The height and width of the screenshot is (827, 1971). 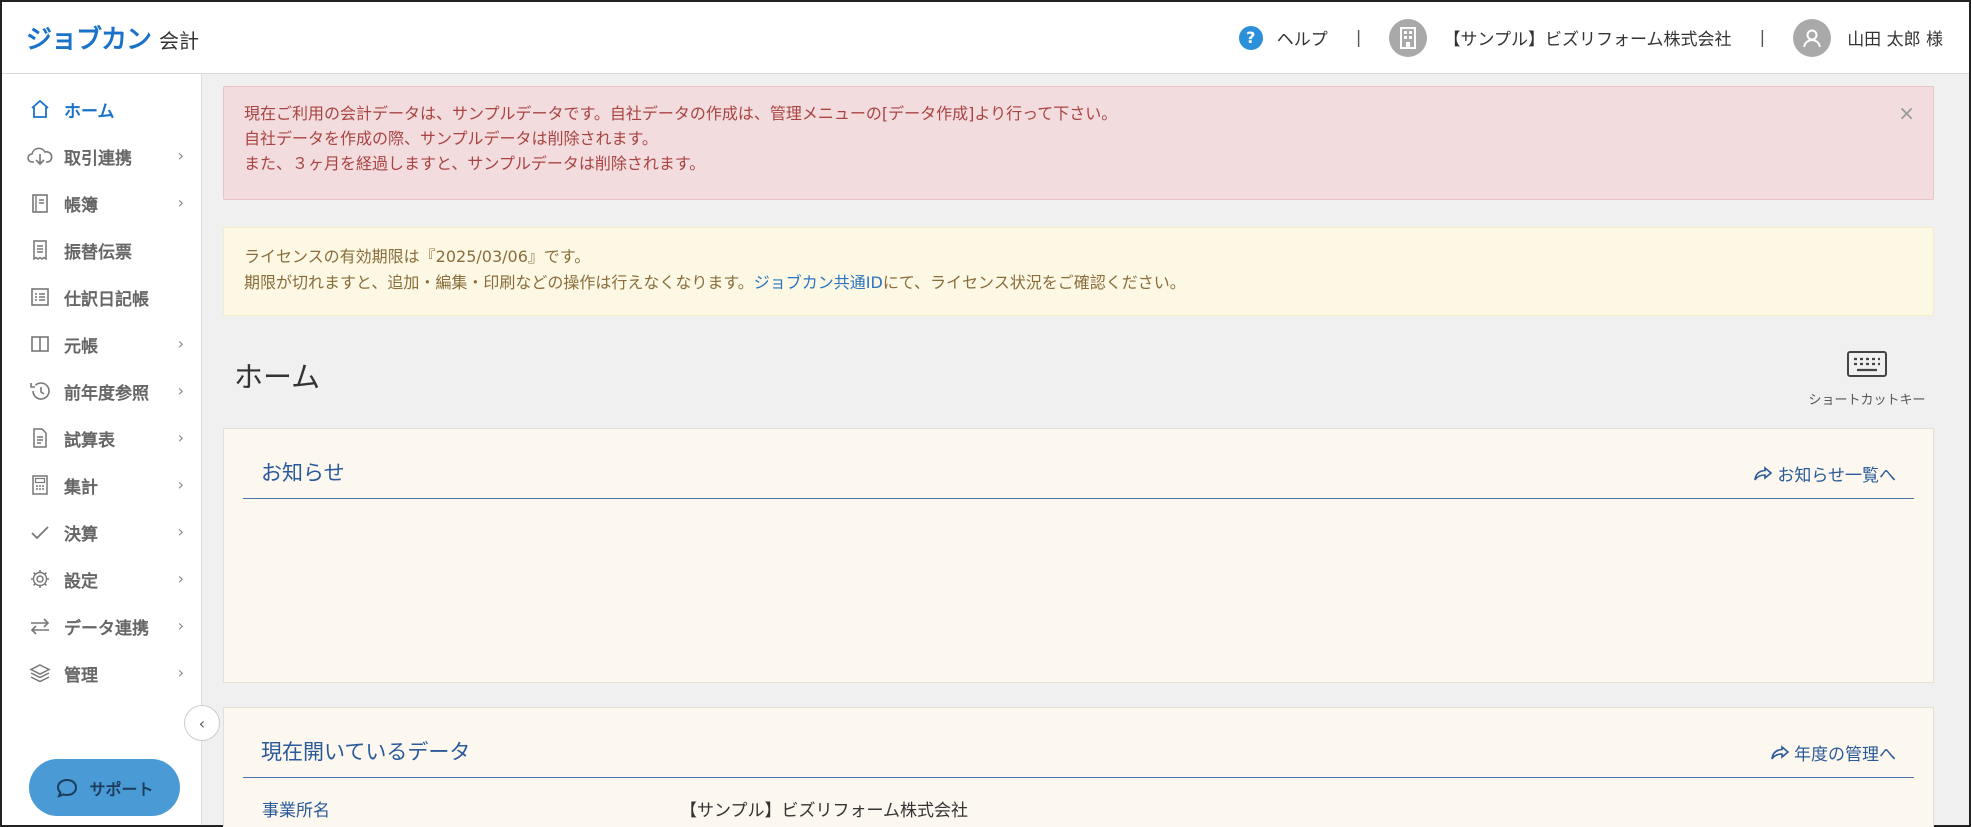 I want to click on columns-icon, so click(x=40, y=344).